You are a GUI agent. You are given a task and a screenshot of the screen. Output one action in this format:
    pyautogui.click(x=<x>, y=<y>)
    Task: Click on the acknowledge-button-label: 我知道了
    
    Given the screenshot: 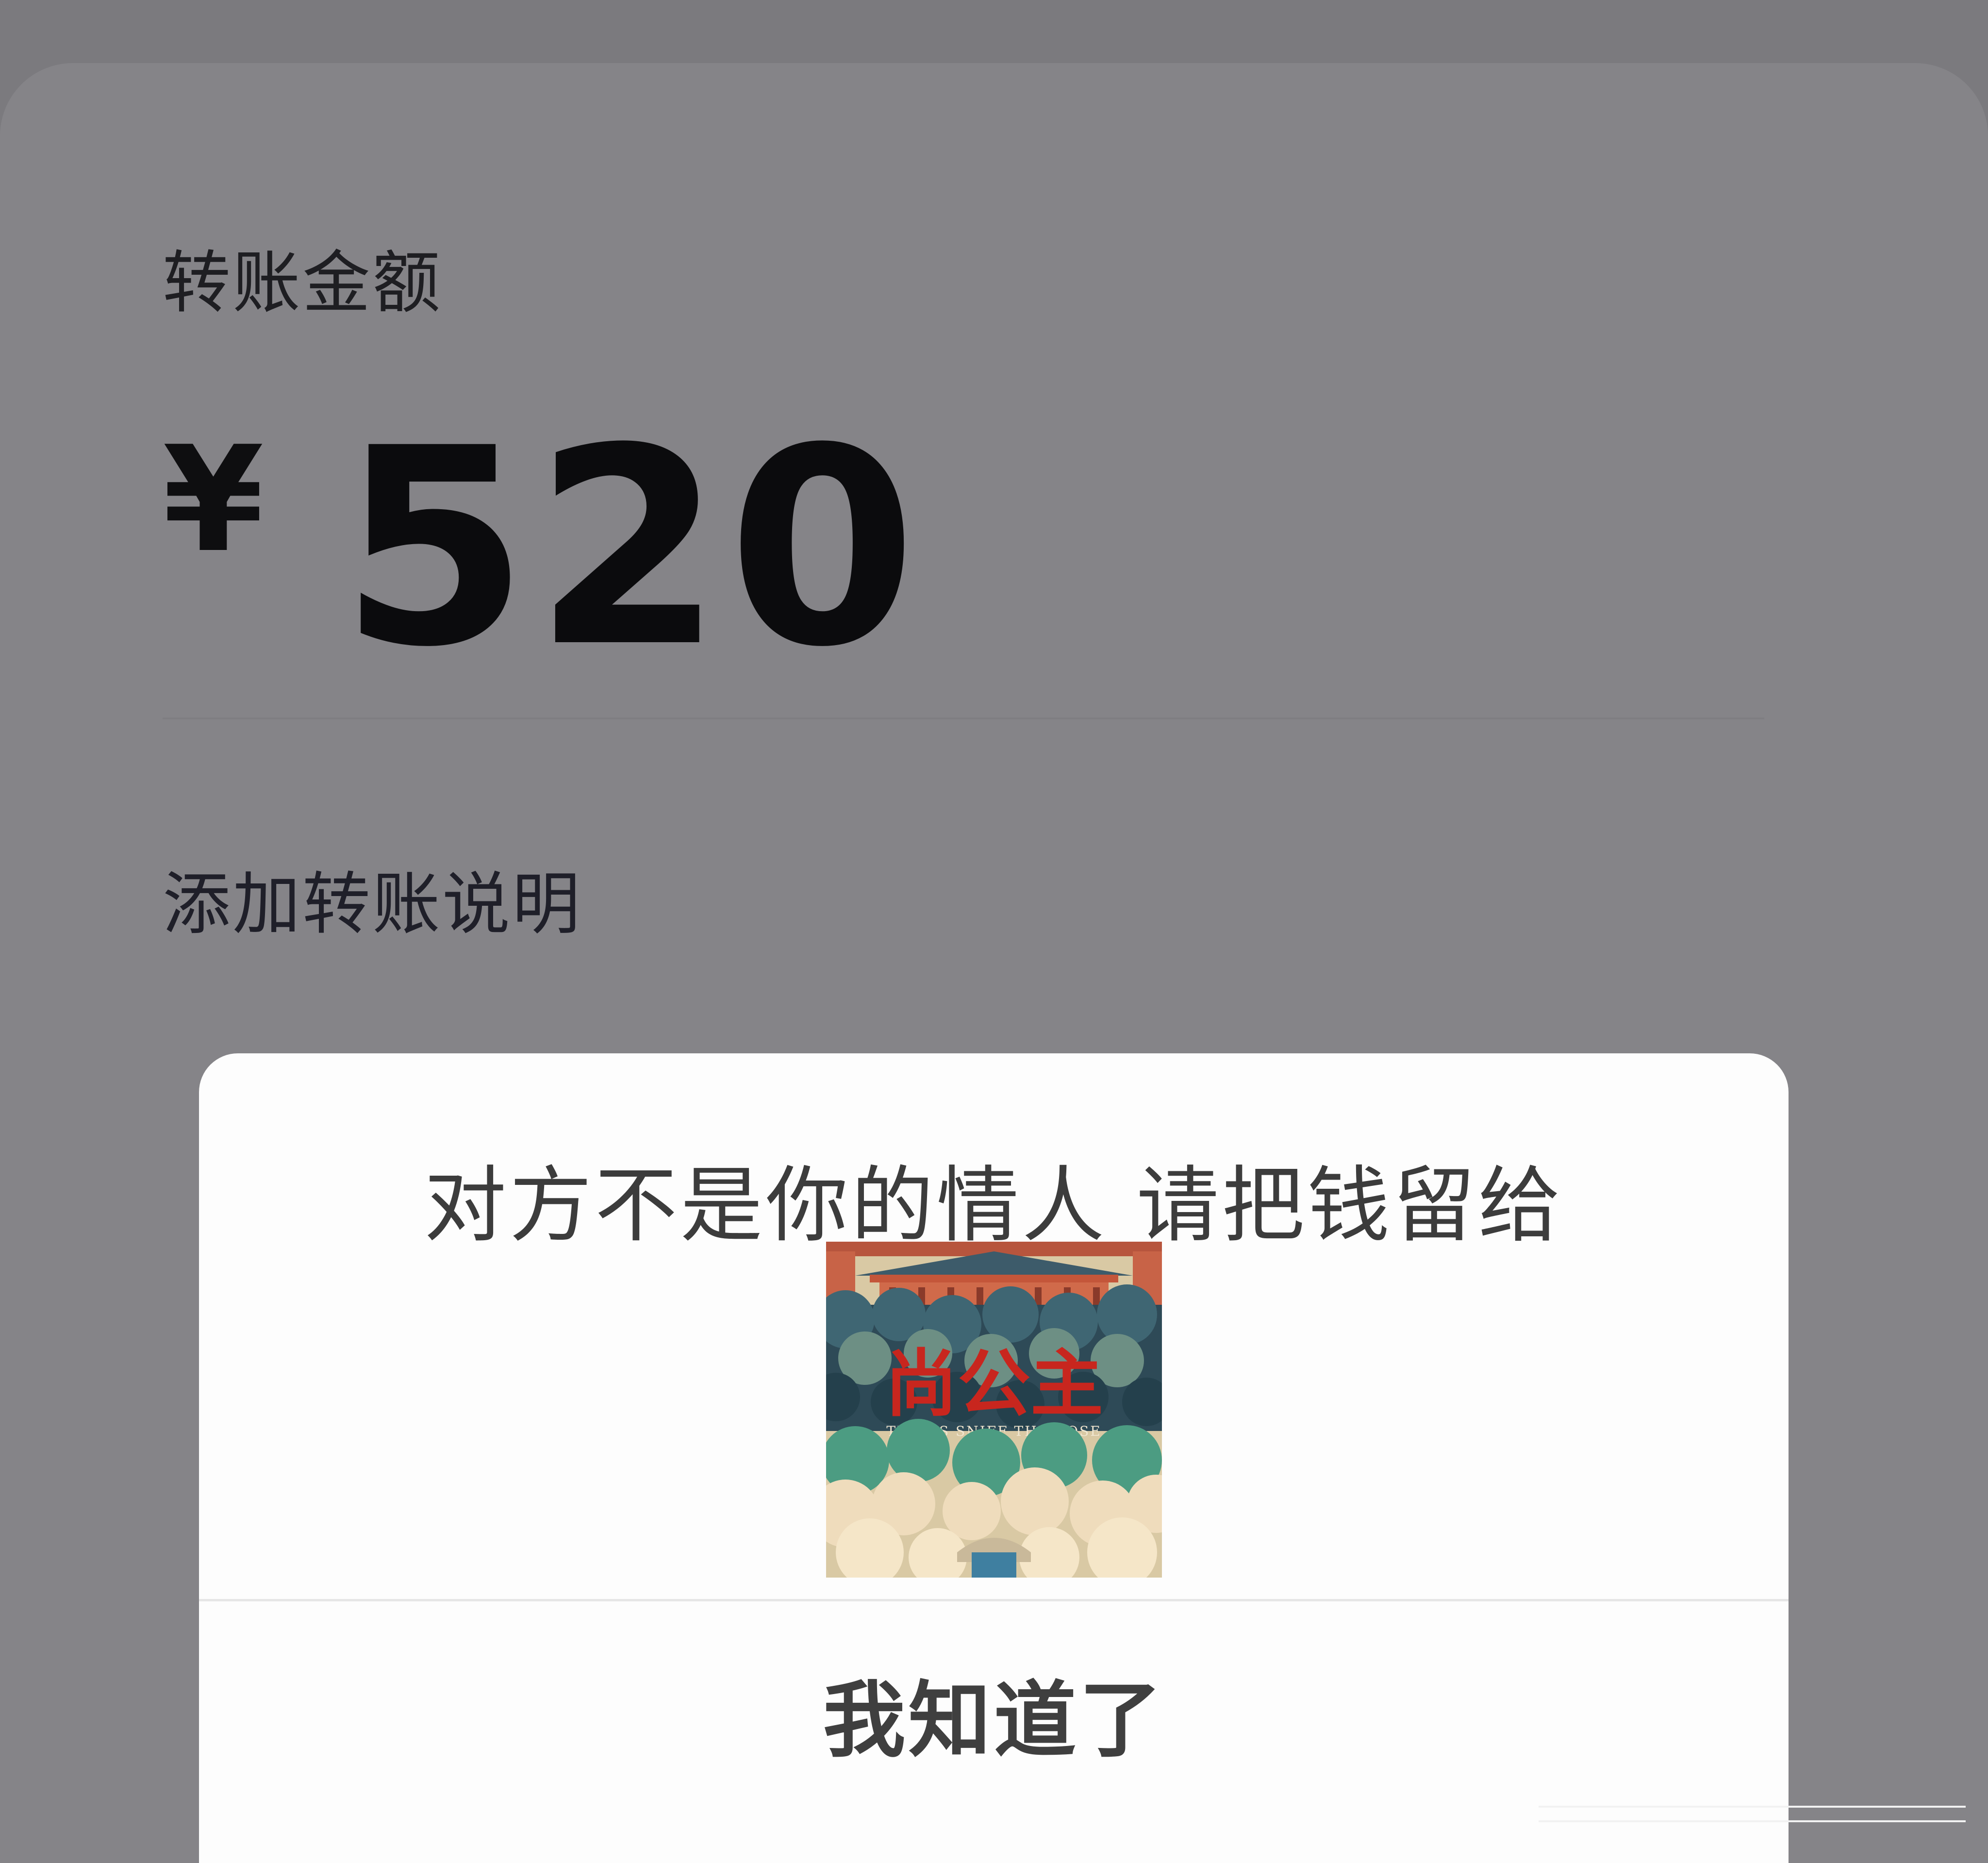 What is the action you would take?
    pyautogui.click(x=994, y=1720)
    